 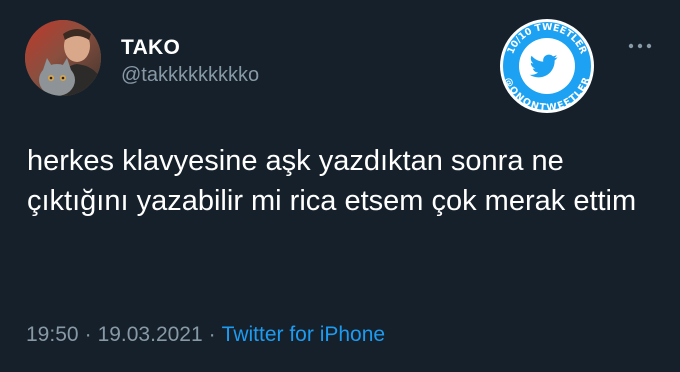 I want to click on tweet-date: 19.03.2021, so click(x=150, y=334).